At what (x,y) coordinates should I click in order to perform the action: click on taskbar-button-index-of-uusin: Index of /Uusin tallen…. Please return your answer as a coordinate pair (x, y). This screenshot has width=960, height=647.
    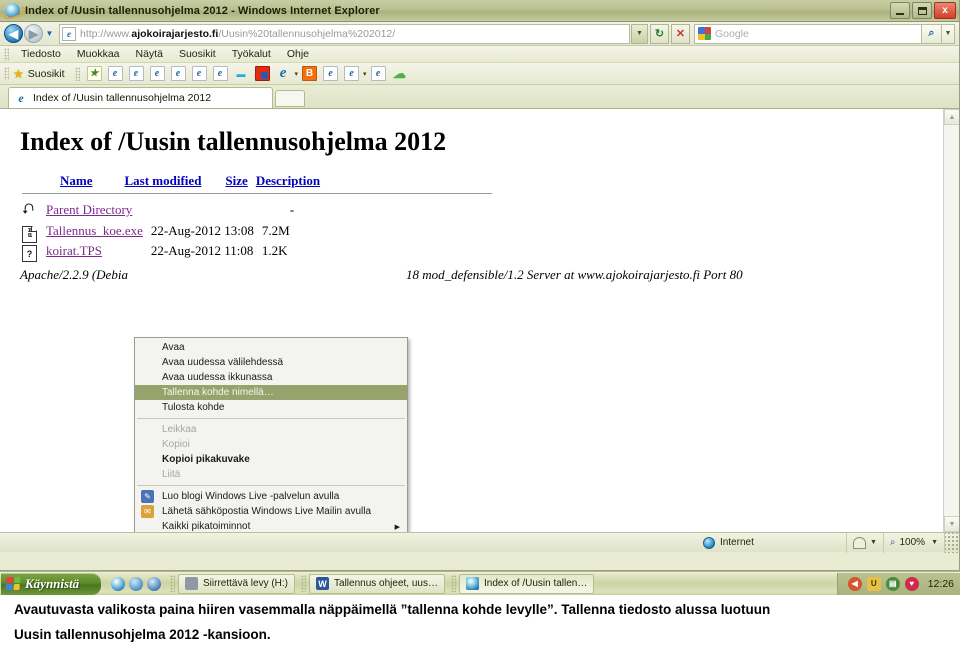
    Looking at the image, I should click on (526, 583).